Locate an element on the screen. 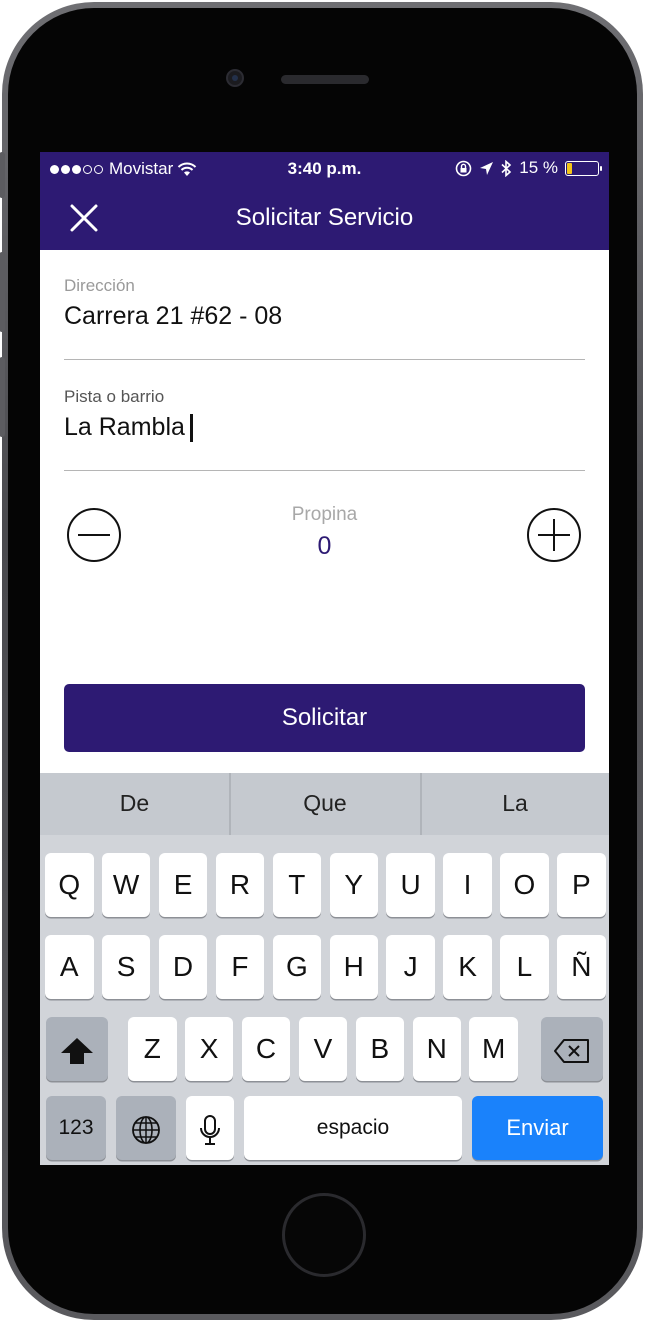 The width and height of the screenshot is (645, 1323). bluetooth-icon is located at coordinates (506, 168).